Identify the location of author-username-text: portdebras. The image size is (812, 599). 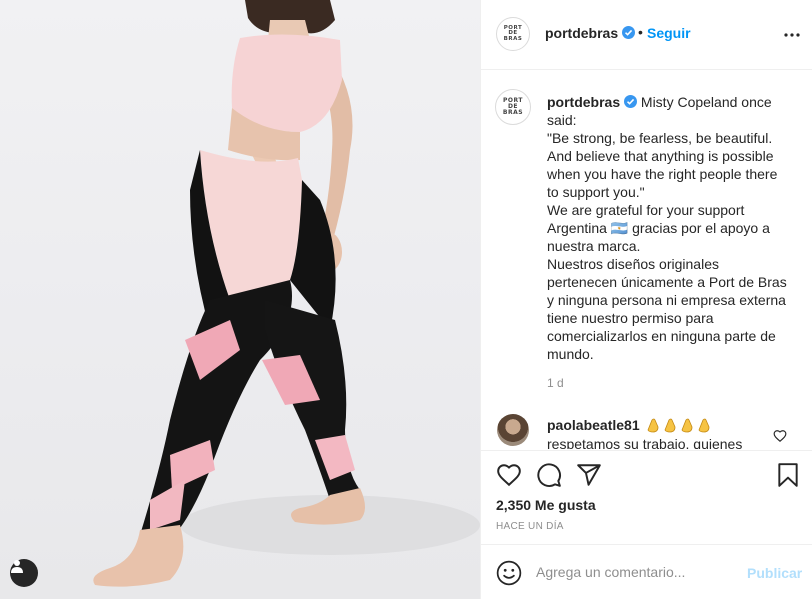
(582, 33).